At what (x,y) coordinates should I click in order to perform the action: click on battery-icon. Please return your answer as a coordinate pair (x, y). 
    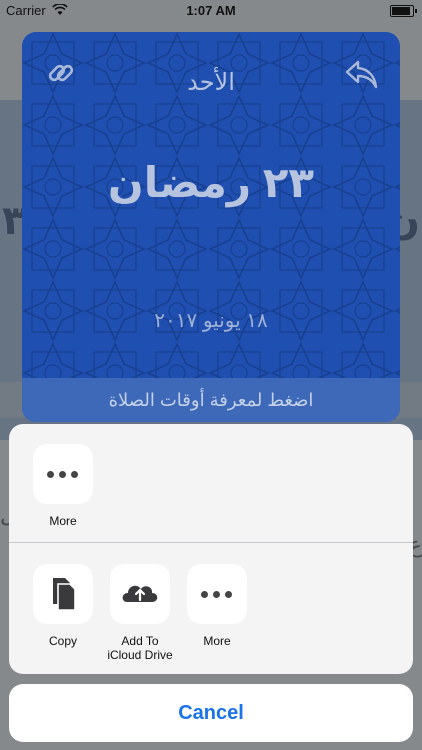
    Looking at the image, I should click on (403, 11).